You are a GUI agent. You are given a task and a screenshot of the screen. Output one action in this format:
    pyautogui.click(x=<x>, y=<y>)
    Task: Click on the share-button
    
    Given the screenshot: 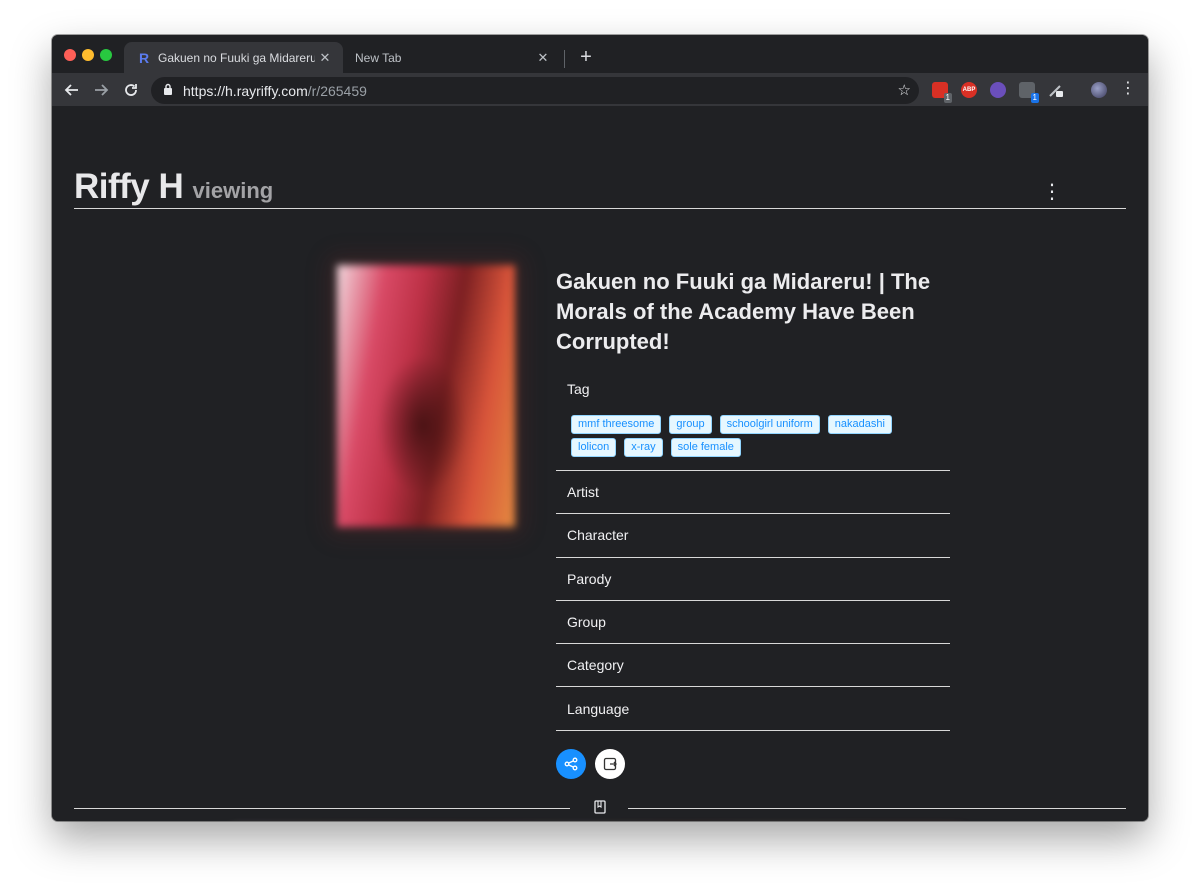 What is the action you would take?
    pyautogui.click(x=571, y=764)
    